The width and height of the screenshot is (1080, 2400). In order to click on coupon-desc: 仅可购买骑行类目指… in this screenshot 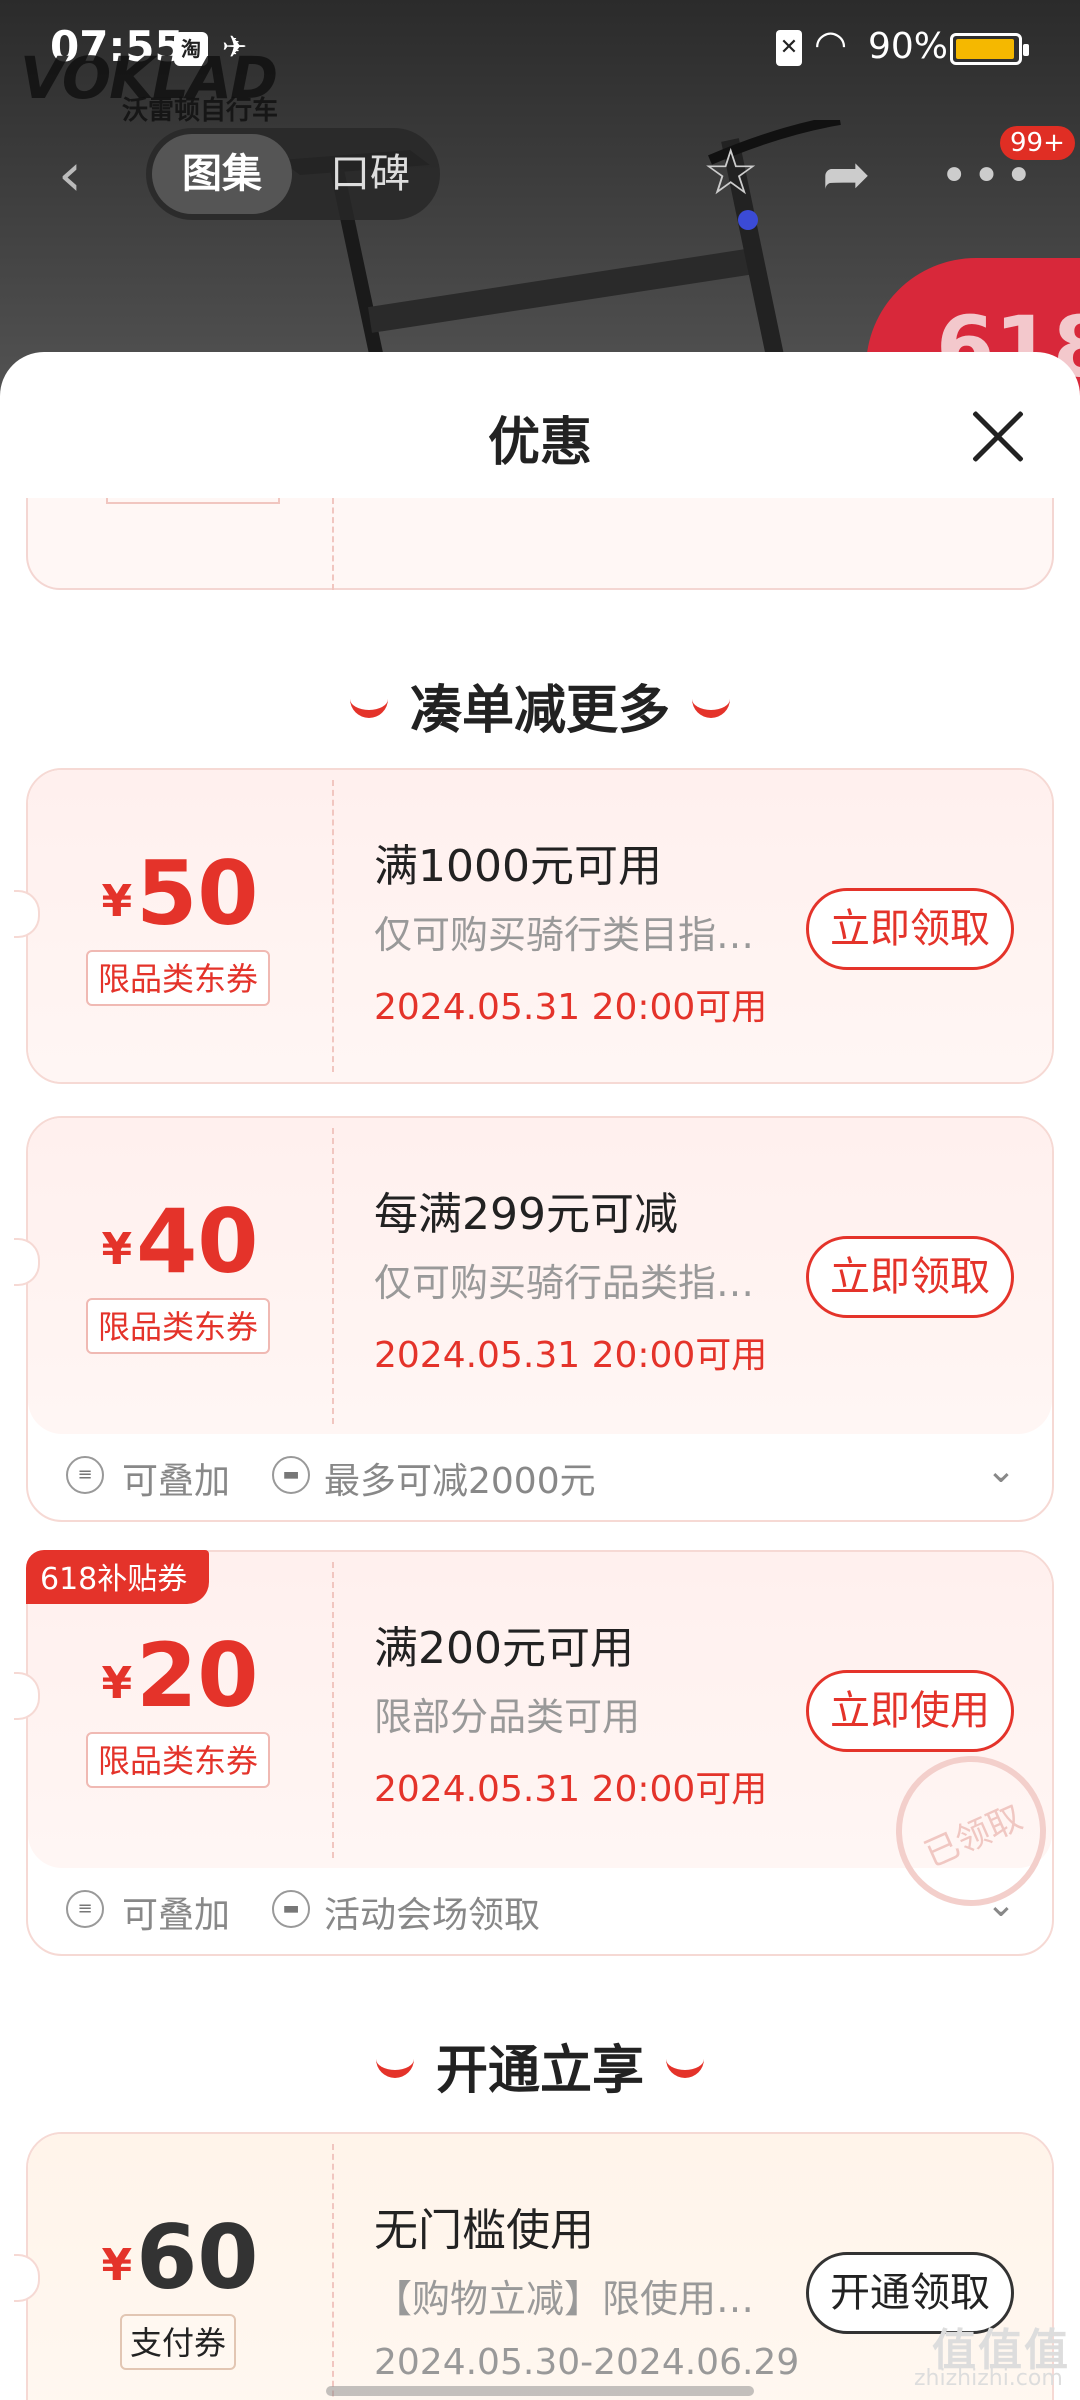, I will do `click(564, 935)`.